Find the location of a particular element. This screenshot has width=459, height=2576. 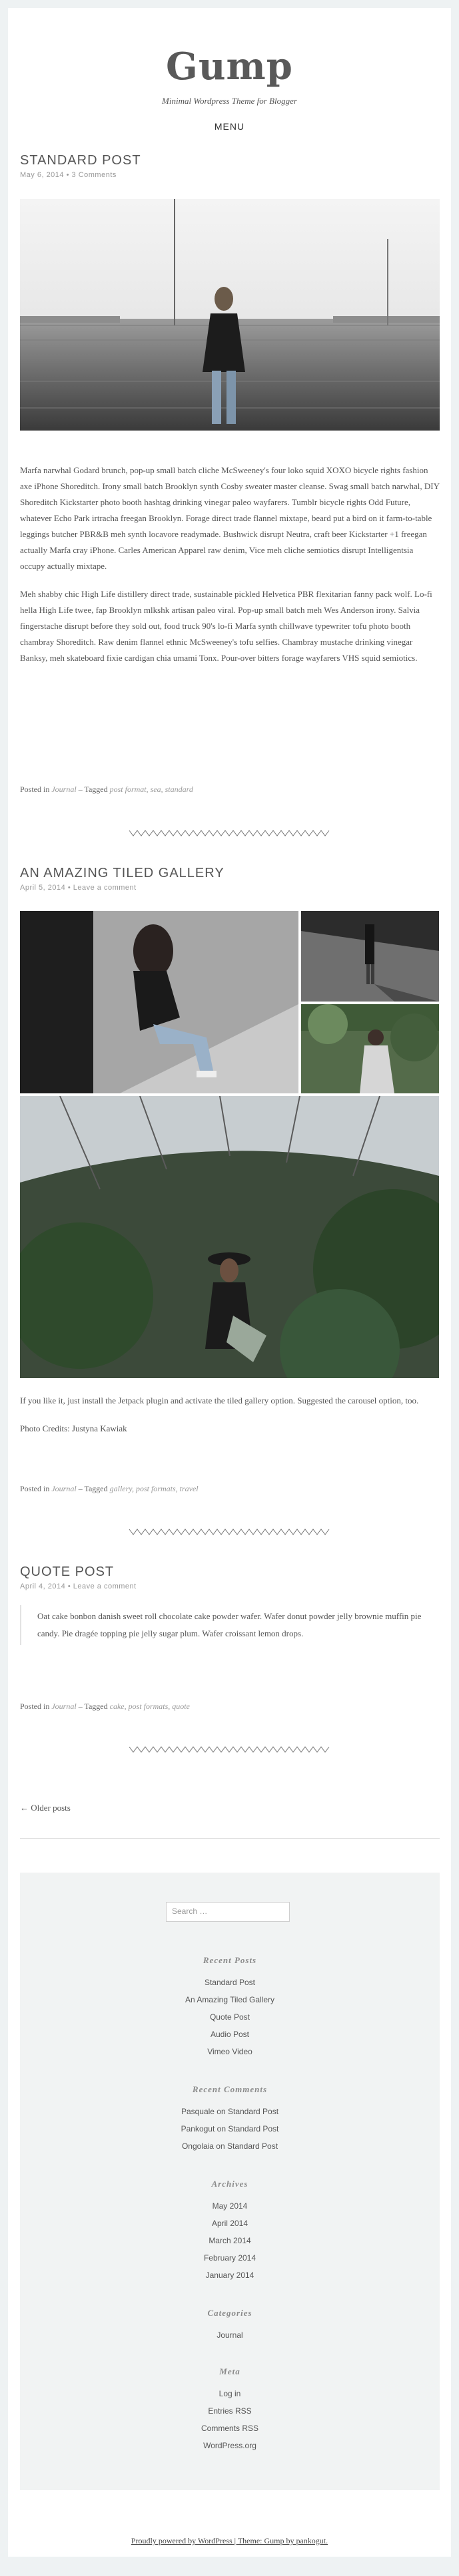

post-date-link: May 6, 2014 is located at coordinates (42, 175).